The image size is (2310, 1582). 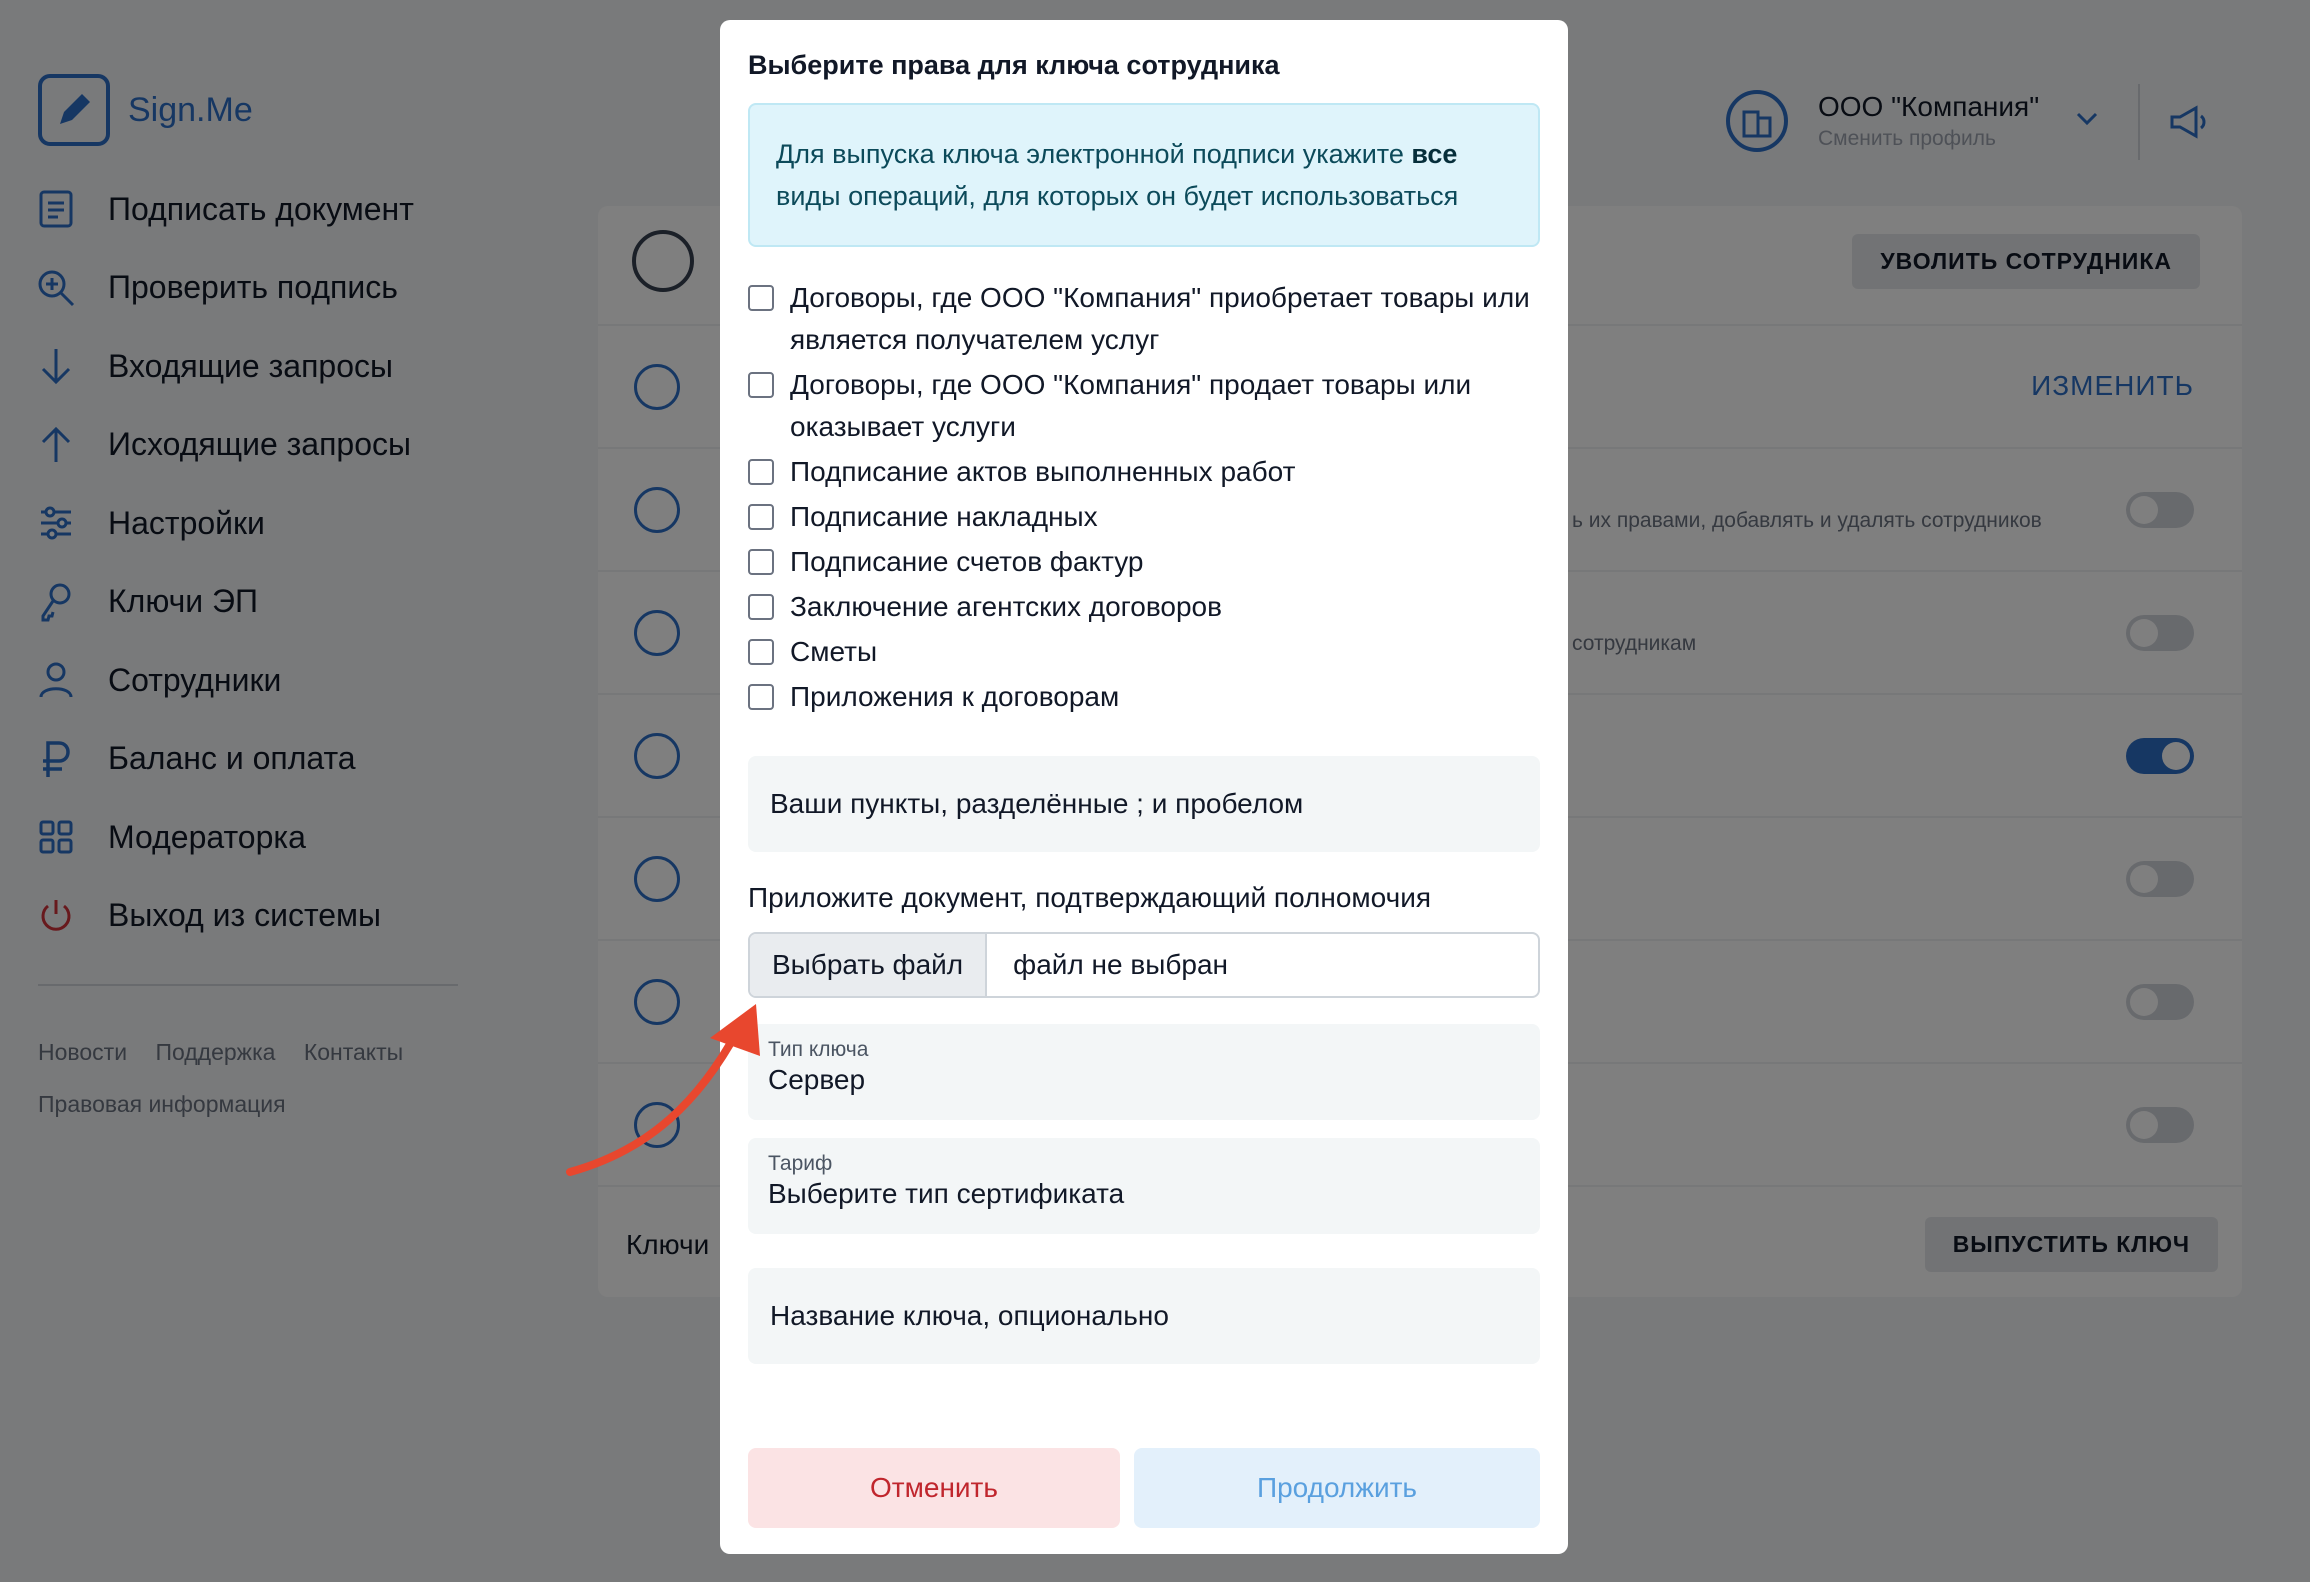 I want to click on rights-checkbox-item: Приложения к договорам, so click(x=1144, y=697).